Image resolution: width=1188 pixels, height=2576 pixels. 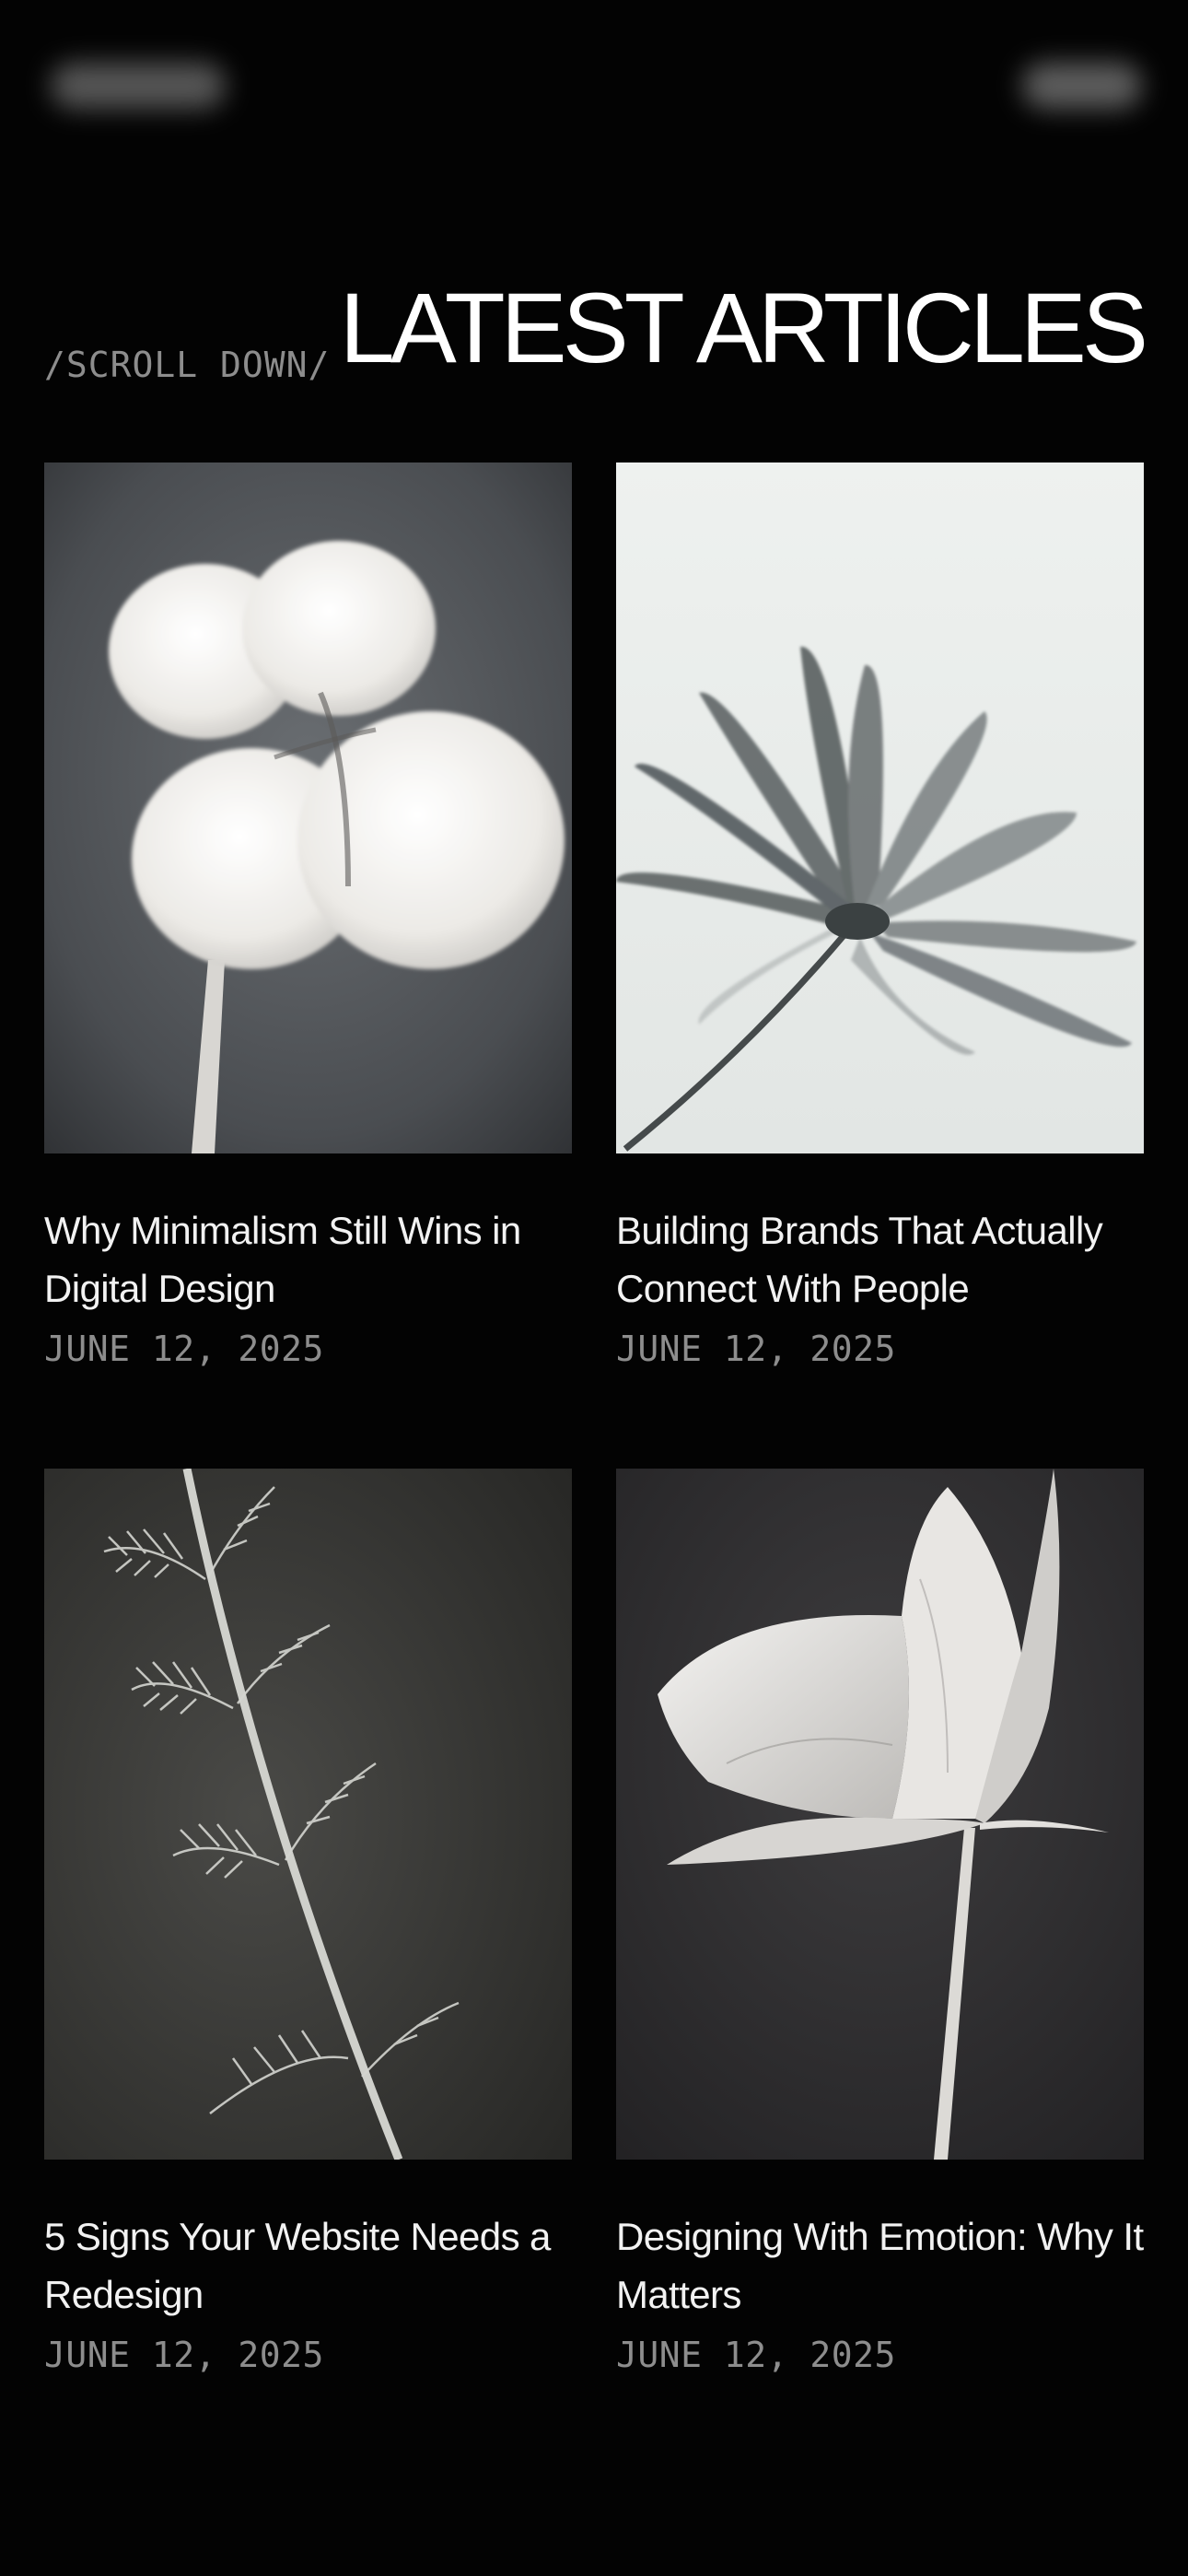 I want to click on scroll-down-hint: /SCROLL DOWN/, so click(x=187, y=365).